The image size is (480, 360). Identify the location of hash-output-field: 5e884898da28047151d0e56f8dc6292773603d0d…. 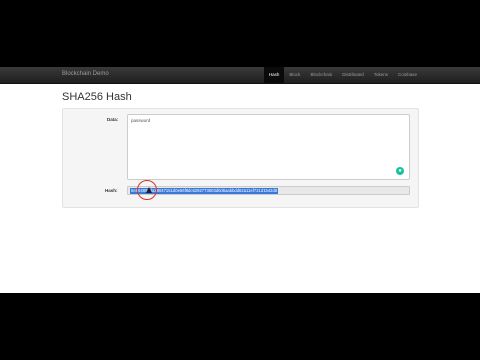
(268, 190).